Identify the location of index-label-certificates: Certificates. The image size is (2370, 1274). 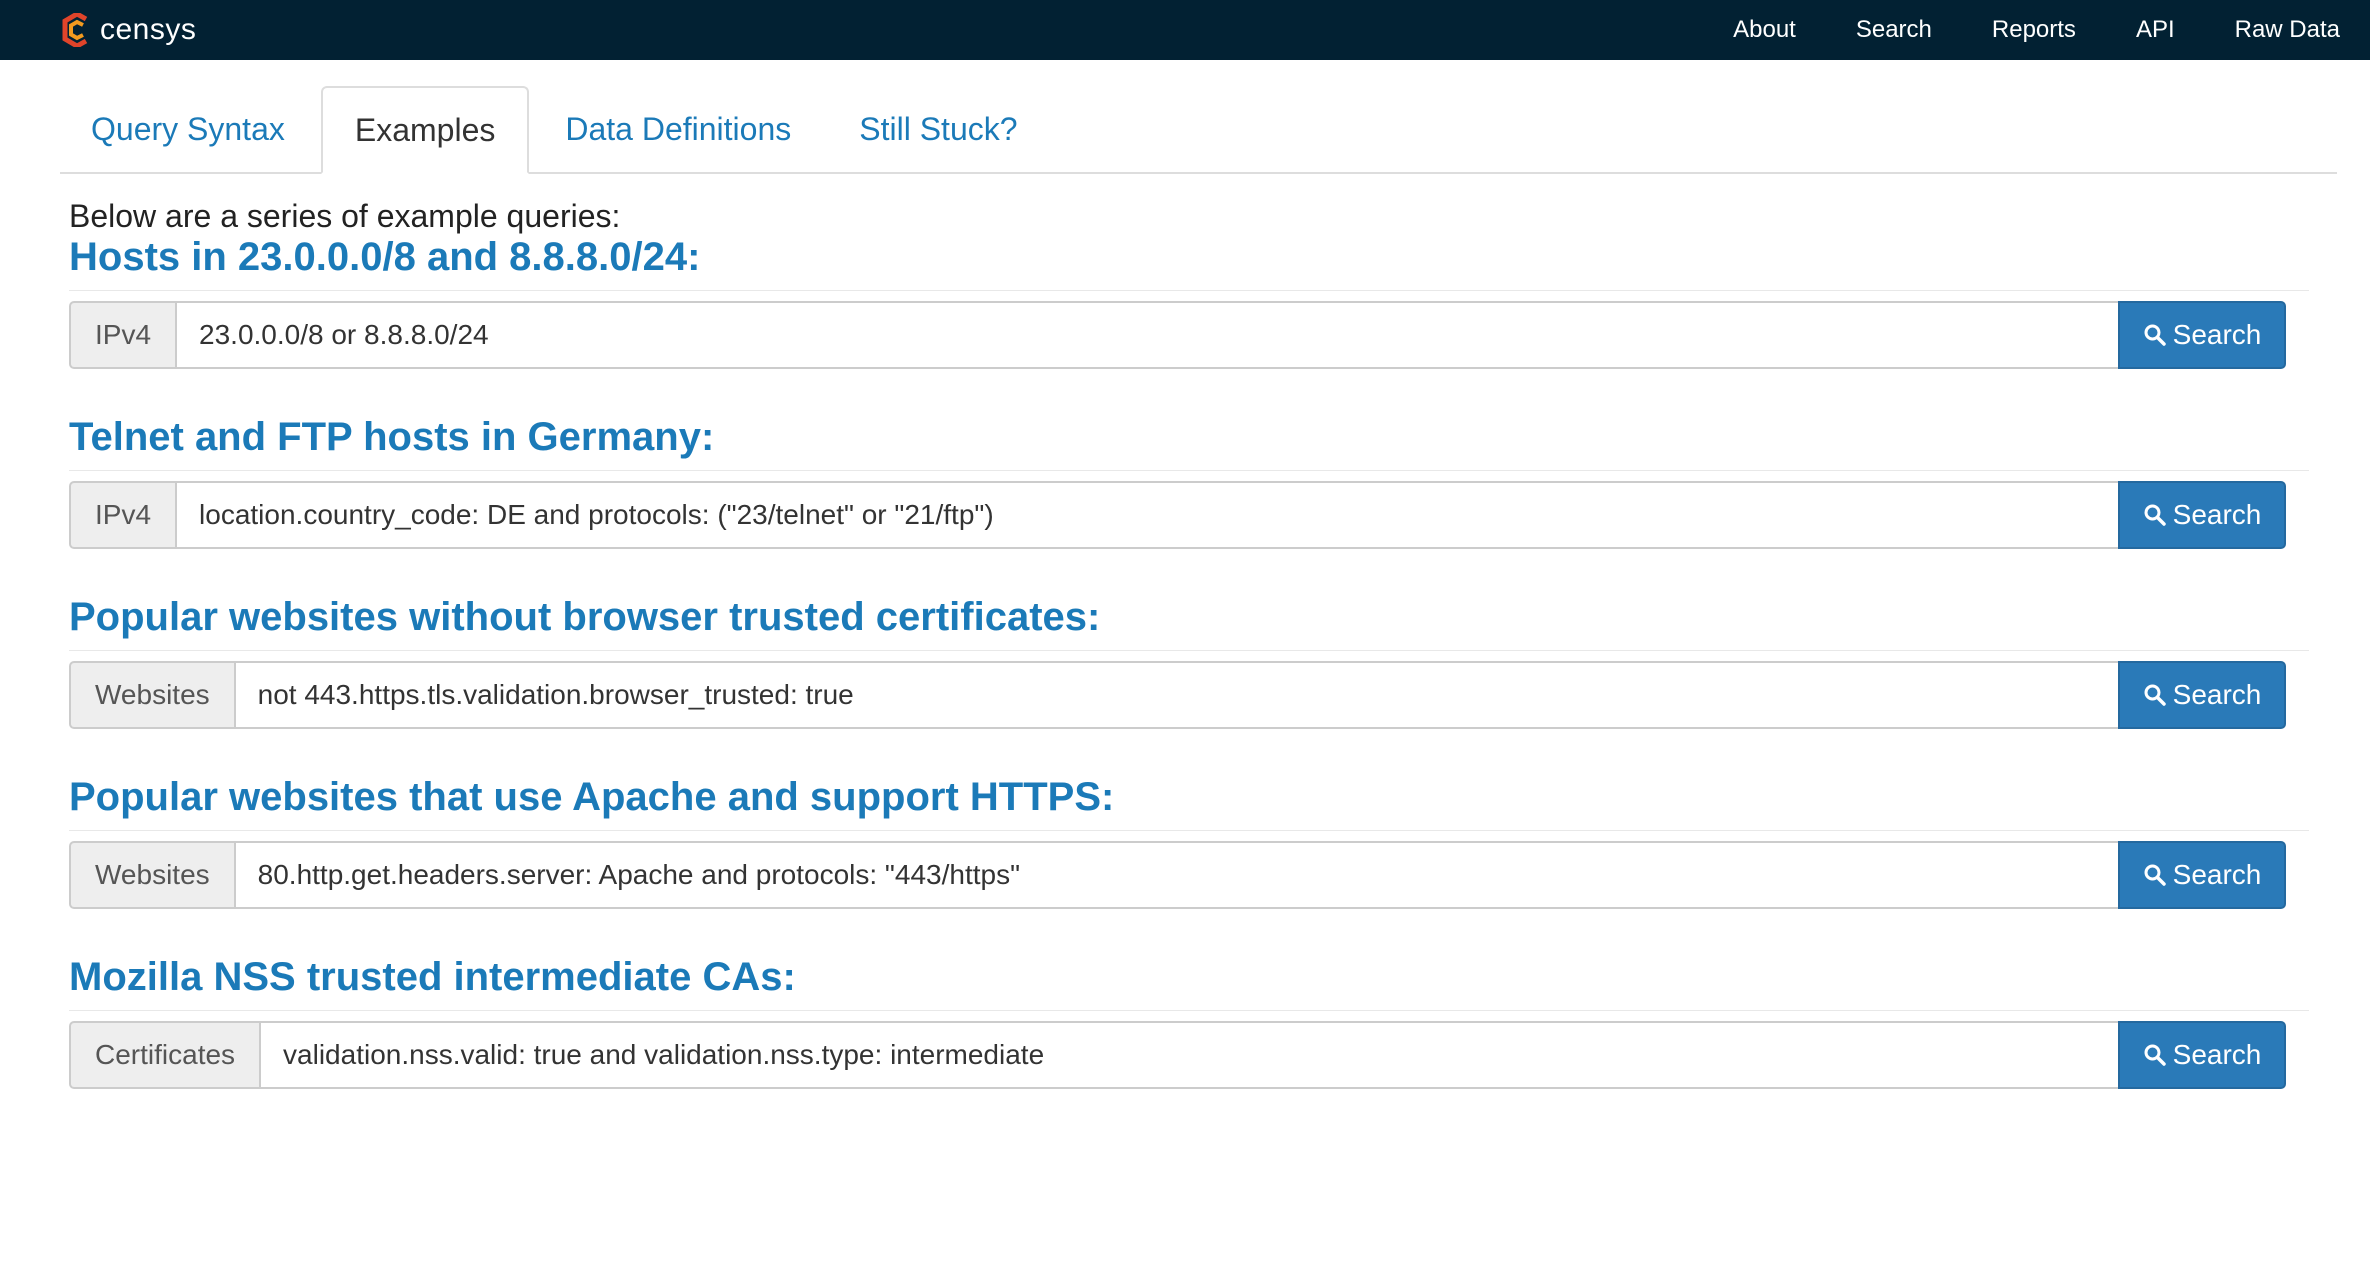
(164, 1055).